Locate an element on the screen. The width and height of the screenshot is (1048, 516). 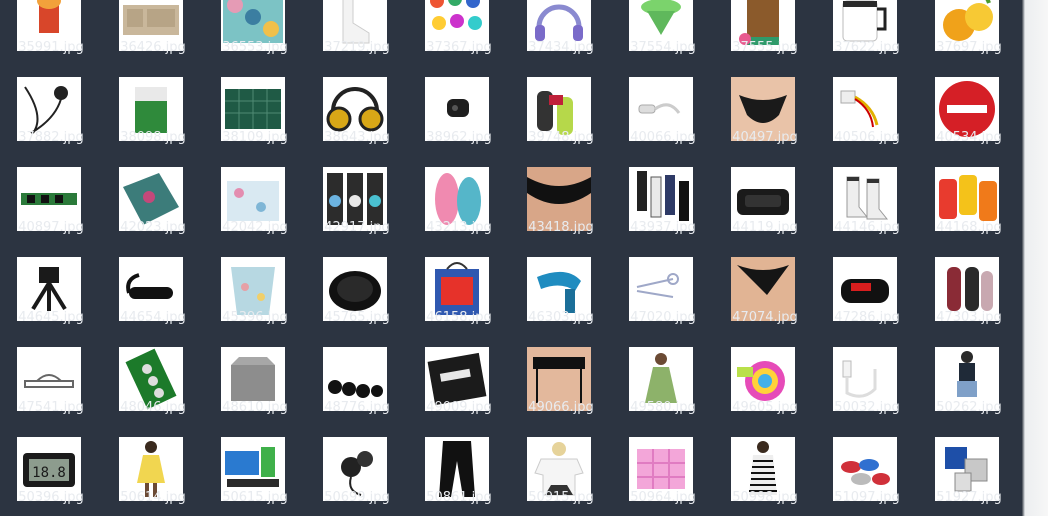
file-item: 45765.jpg is located at coordinates (357, 302).